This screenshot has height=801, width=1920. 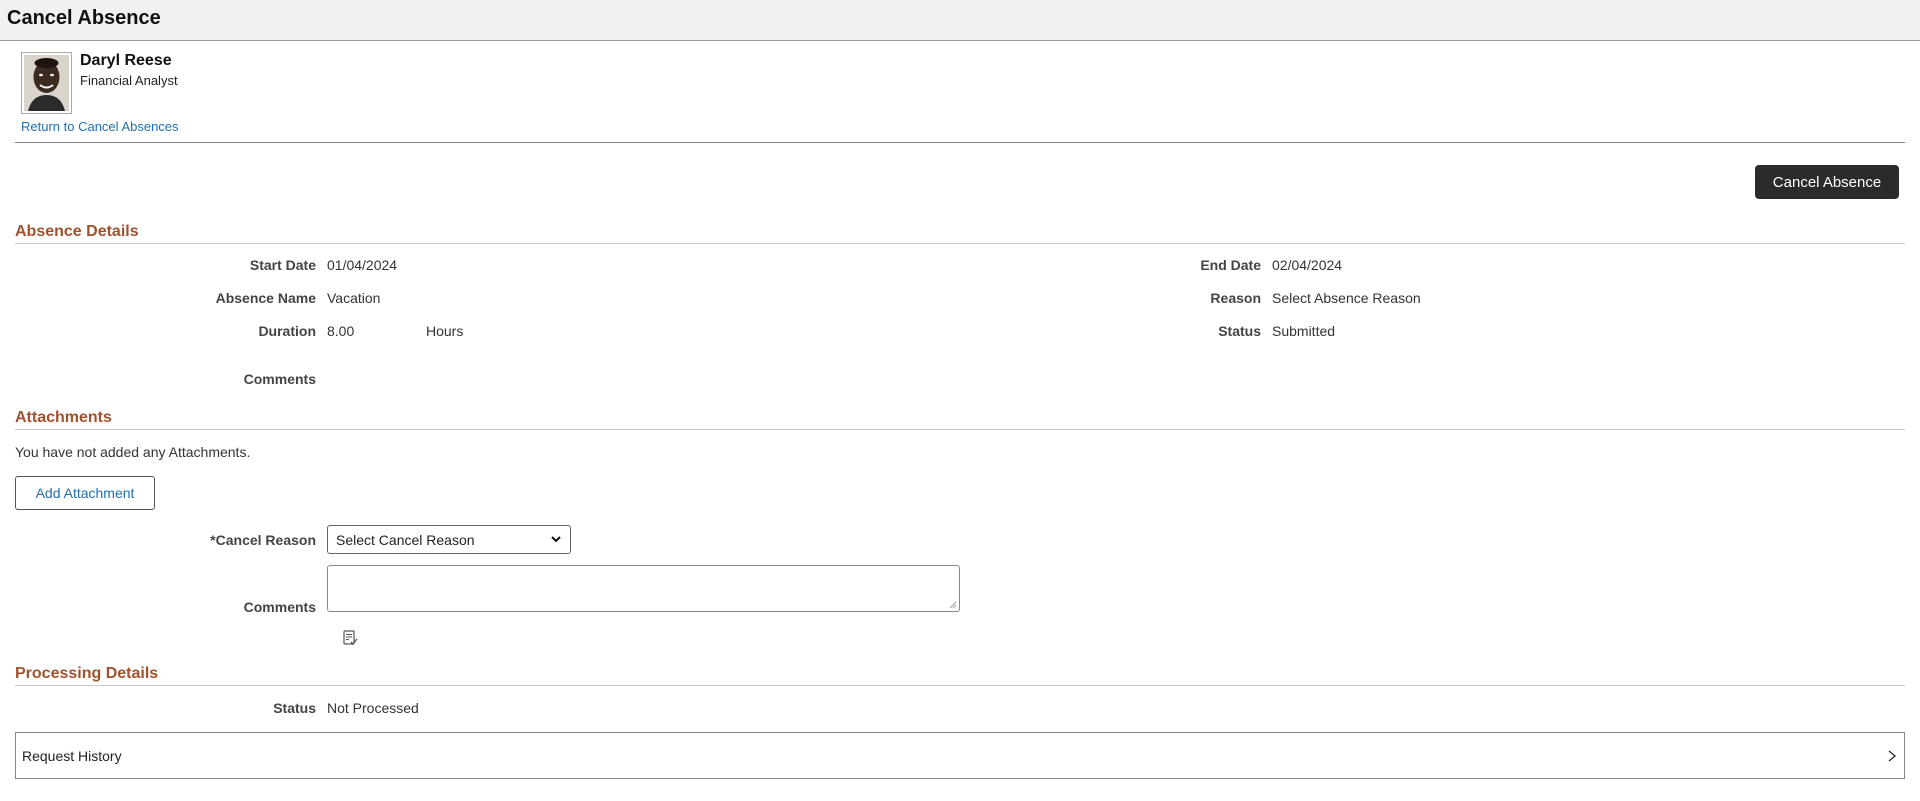 What do you see at coordinates (294, 708) in the screenshot?
I see `processing-status-label: Status` at bounding box center [294, 708].